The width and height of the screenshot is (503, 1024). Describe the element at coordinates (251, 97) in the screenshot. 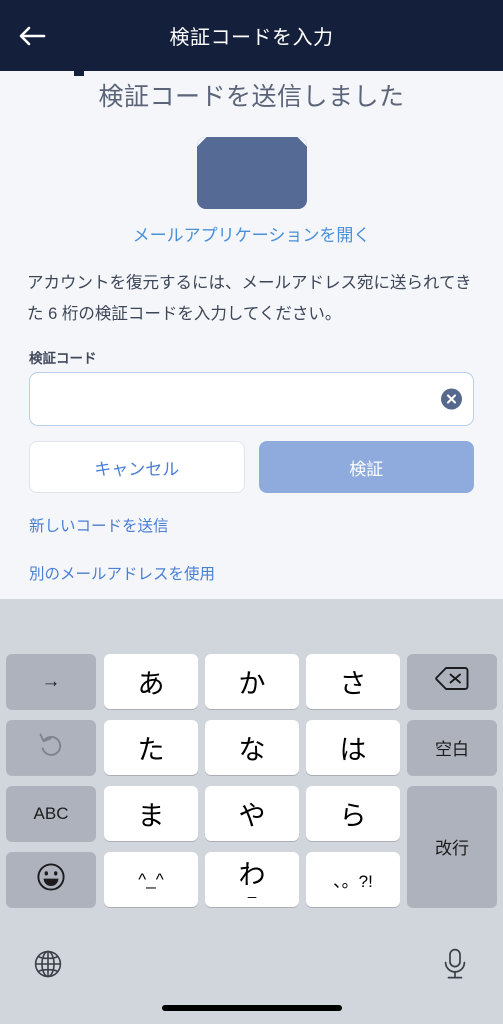

I see `content-heading: 検証コードを送信しました` at that location.